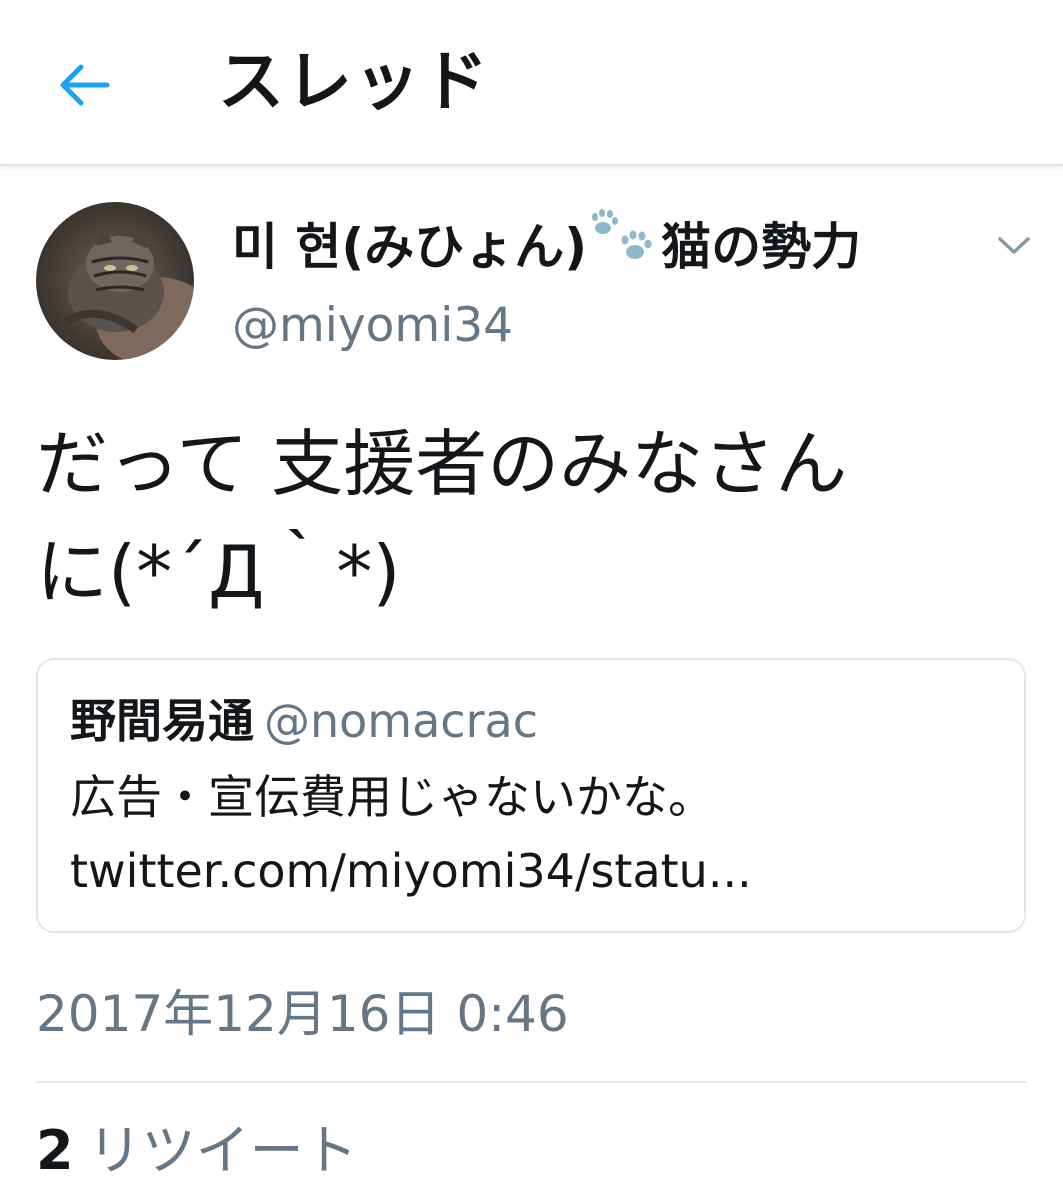 The height and width of the screenshot is (1200, 1063). I want to click on retweet-label: リツイート, so click(222, 1150).